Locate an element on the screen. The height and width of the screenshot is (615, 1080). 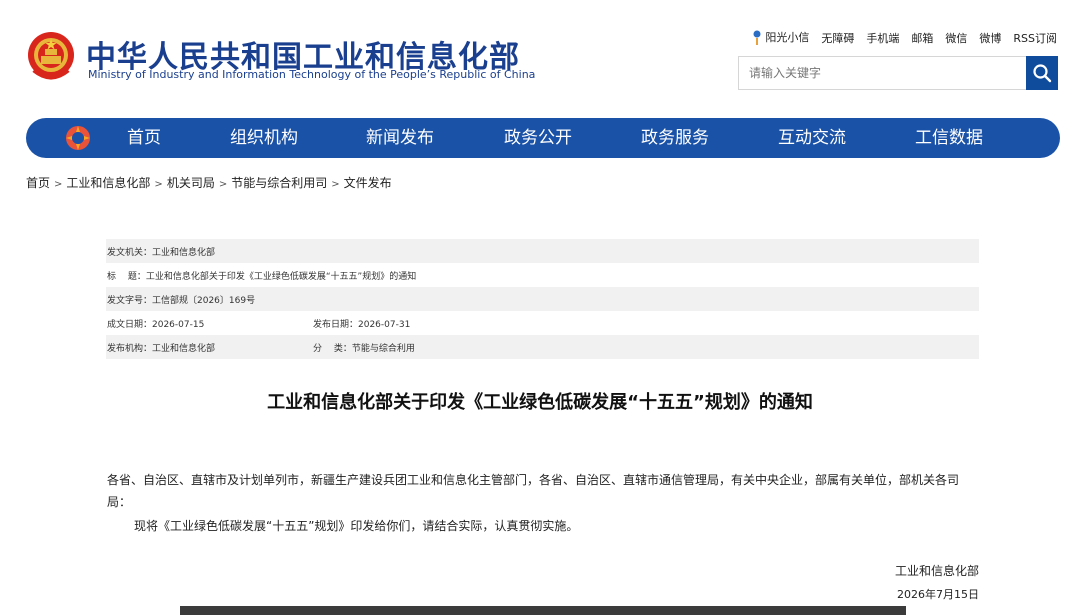
main-nav: 首页 组织机构 新闻发布 政务公开 政务服务 互动交流 工信数据 is located at coordinates (543, 138).